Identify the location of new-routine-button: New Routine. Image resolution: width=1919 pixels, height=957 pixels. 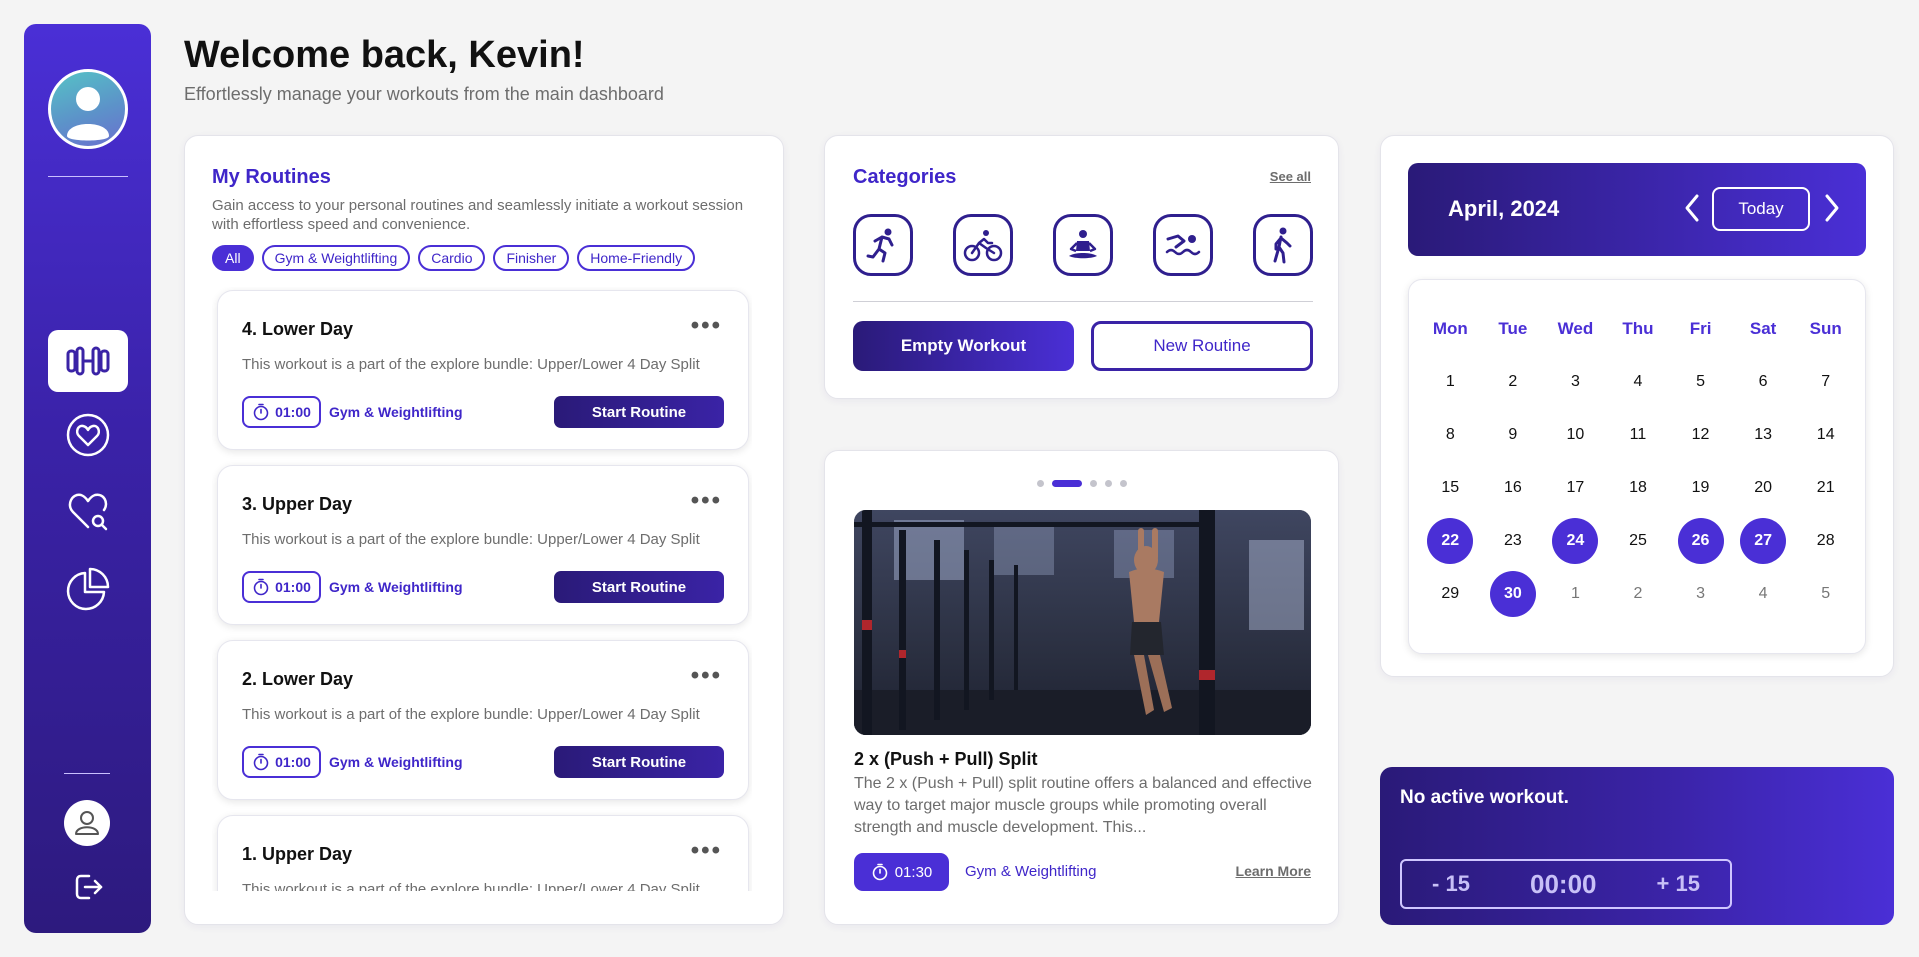
(1202, 346).